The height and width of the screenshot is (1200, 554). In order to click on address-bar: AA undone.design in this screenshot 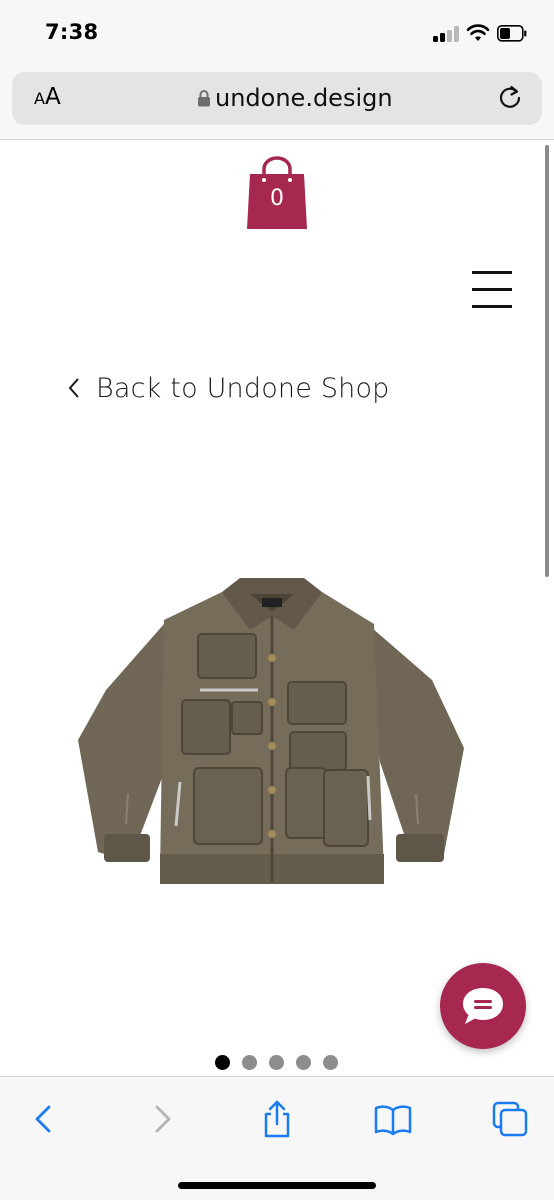, I will do `click(277, 98)`.